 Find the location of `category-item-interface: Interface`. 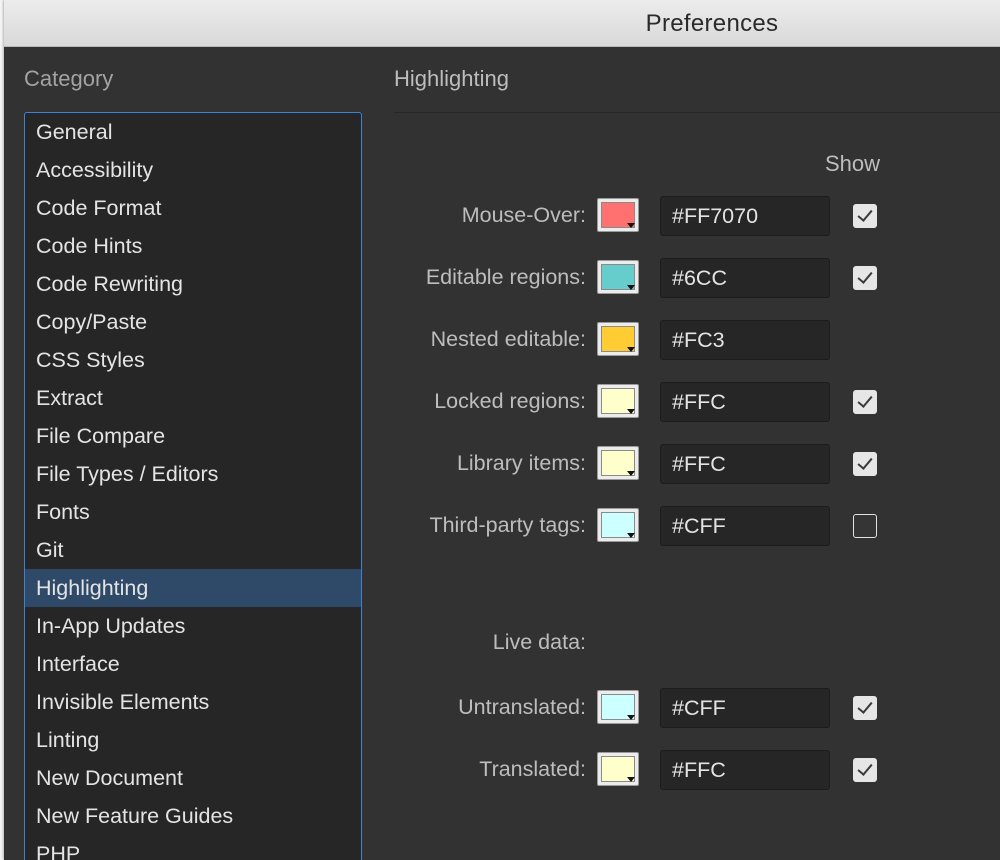

category-item-interface: Interface is located at coordinates (193, 664).